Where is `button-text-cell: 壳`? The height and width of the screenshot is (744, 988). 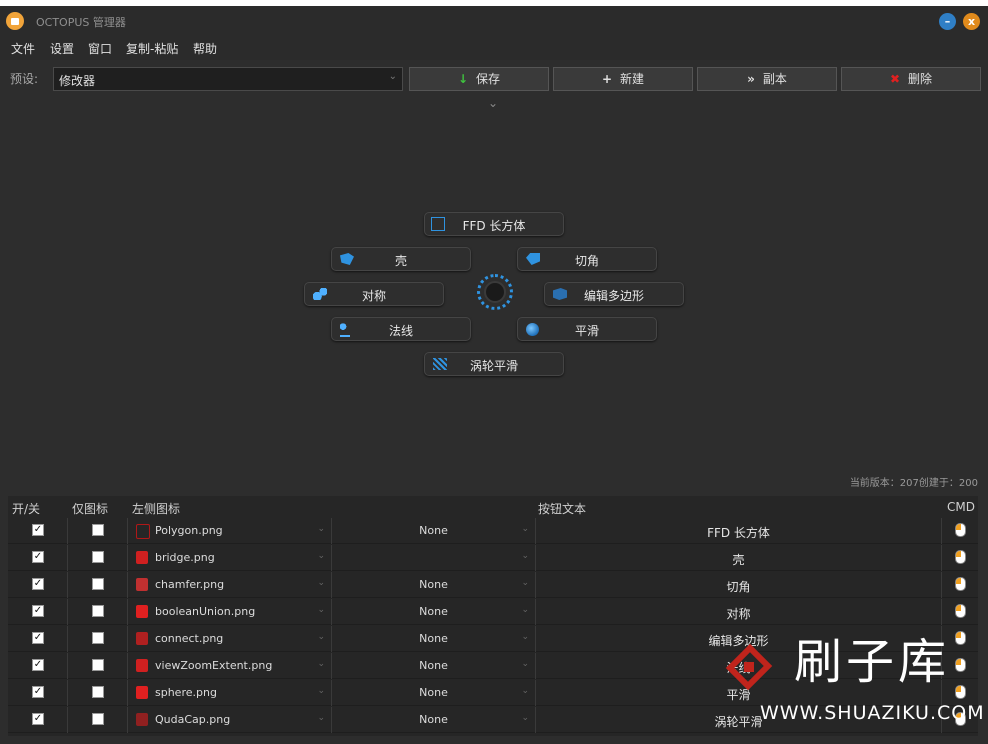
button-text-cell: 壳 is located at coordinates (739, 558).